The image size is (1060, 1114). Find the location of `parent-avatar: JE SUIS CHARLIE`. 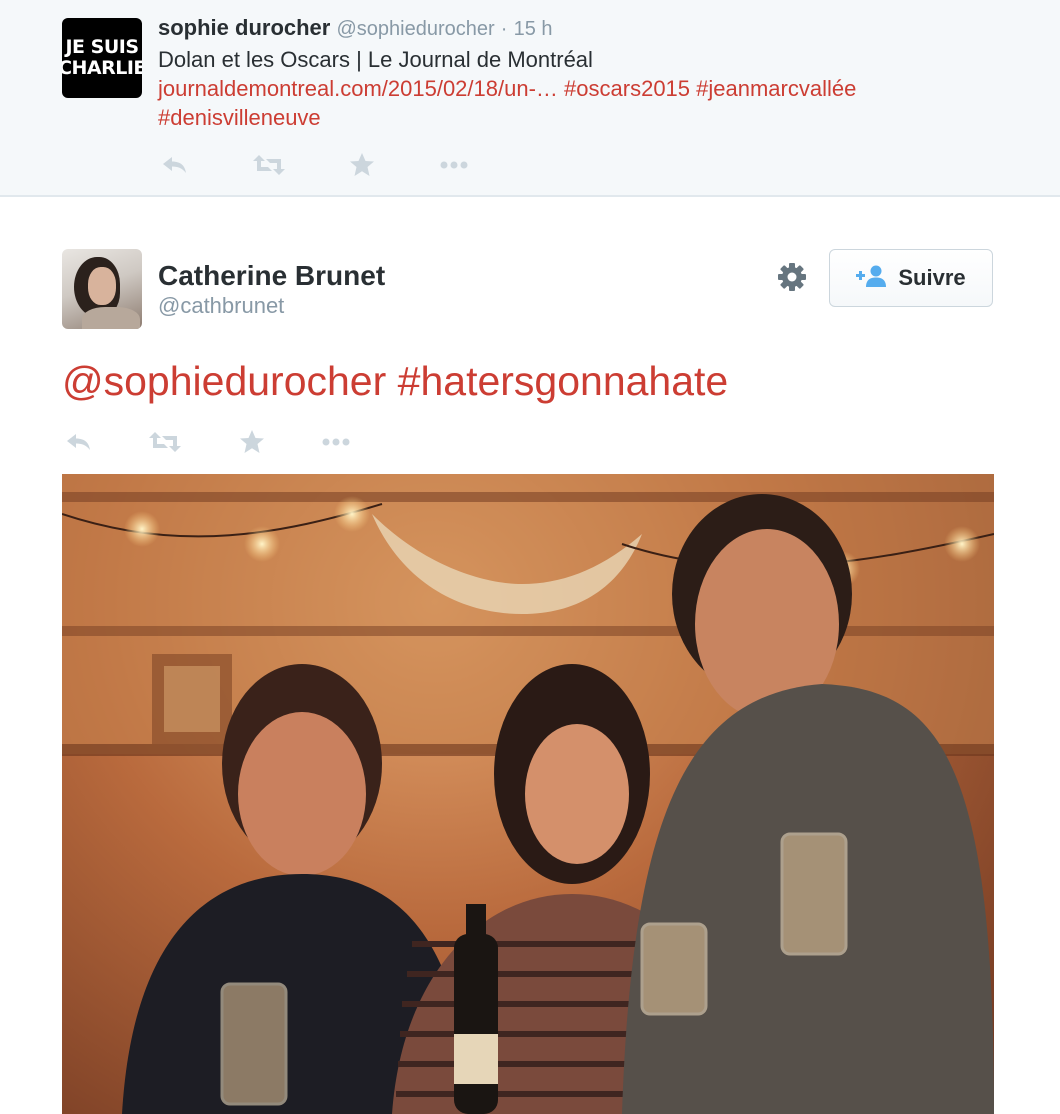

parent-avatar: JE SUIS CHARLIE is located at coordinates (102, 58).